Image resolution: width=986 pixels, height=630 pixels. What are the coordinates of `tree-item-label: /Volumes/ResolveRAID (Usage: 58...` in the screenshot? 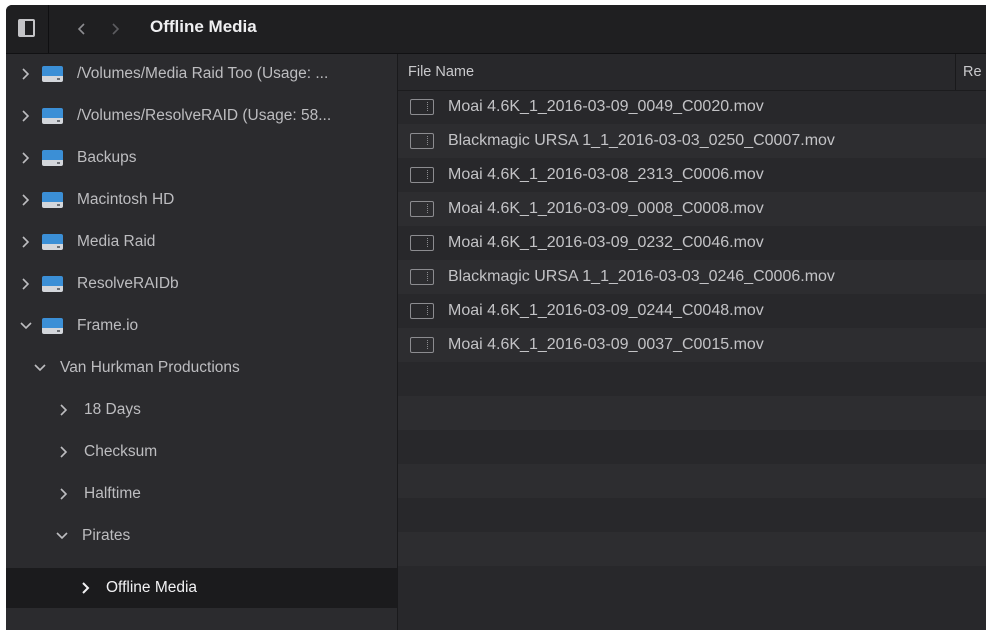 It's located at (204, 115).